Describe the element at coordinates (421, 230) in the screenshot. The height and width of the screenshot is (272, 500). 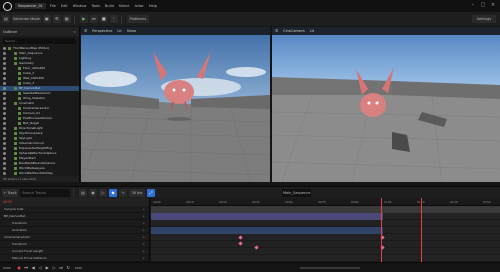
I see `playhead` at that location.